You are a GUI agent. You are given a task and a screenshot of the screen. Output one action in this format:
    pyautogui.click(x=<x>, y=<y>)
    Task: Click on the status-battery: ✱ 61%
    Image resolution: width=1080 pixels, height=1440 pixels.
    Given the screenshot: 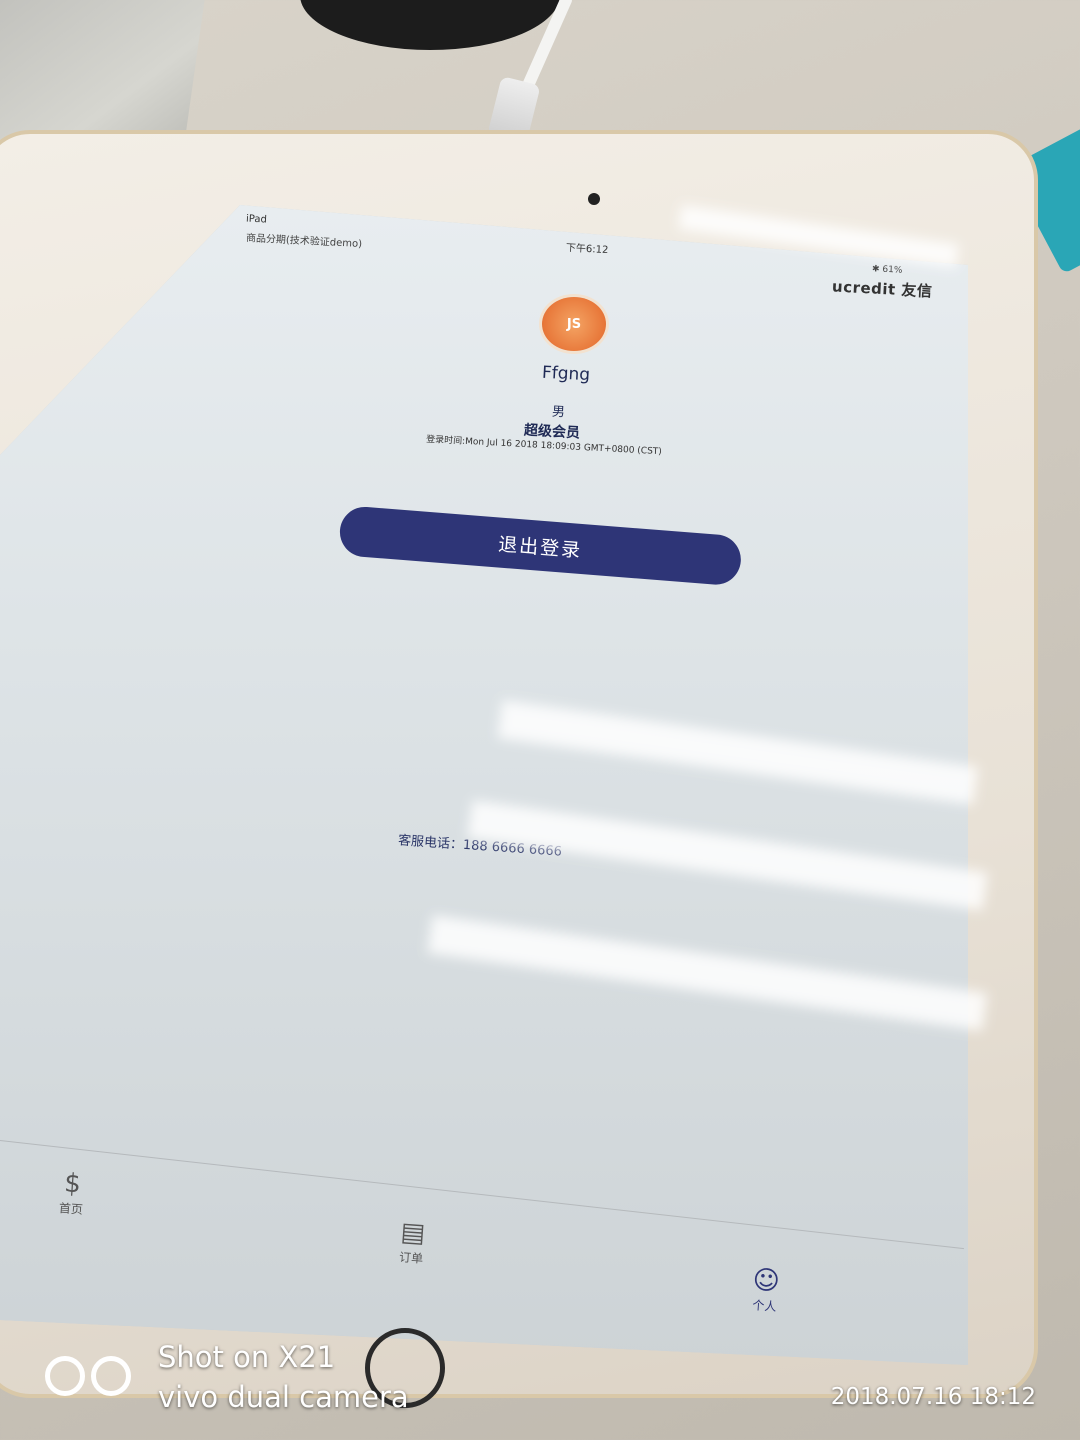 What is the action you would take?
    pyautogui.click(x=887, y=270)
    